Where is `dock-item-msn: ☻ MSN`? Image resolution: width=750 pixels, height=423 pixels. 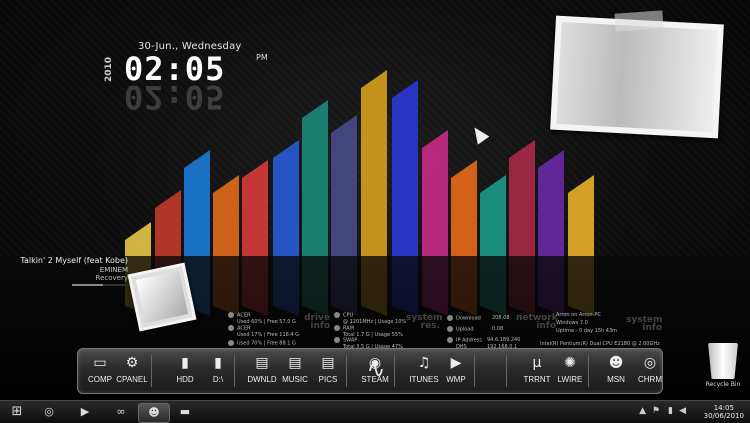 dock-item-msn: ☻ MSN is located at coordinates (616, 372).